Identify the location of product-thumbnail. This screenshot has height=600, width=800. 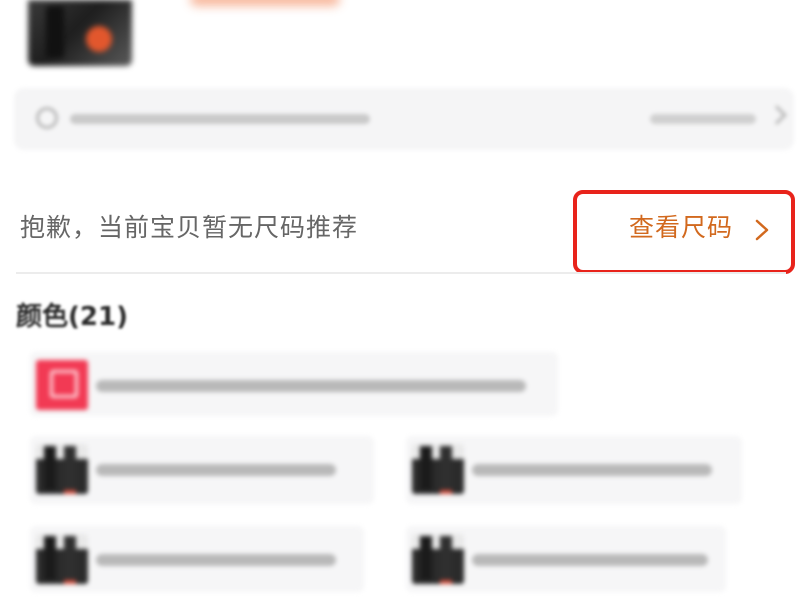
(80, 33).